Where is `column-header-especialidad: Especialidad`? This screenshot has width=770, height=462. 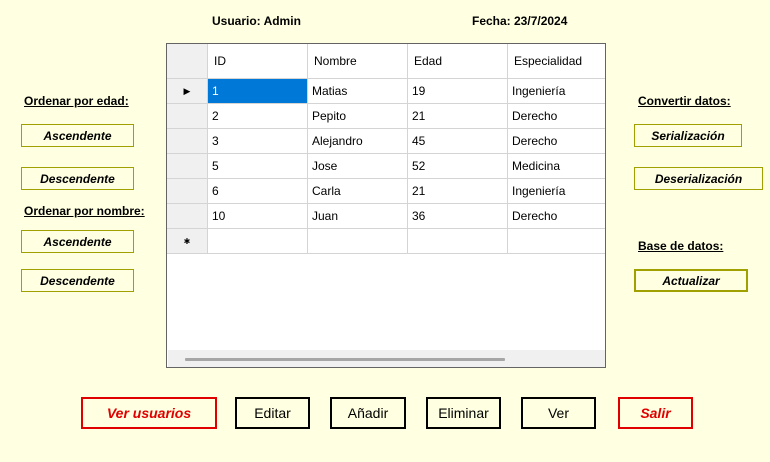 column-header-especialidad: Especialidad is located at coordinates (556, 61).